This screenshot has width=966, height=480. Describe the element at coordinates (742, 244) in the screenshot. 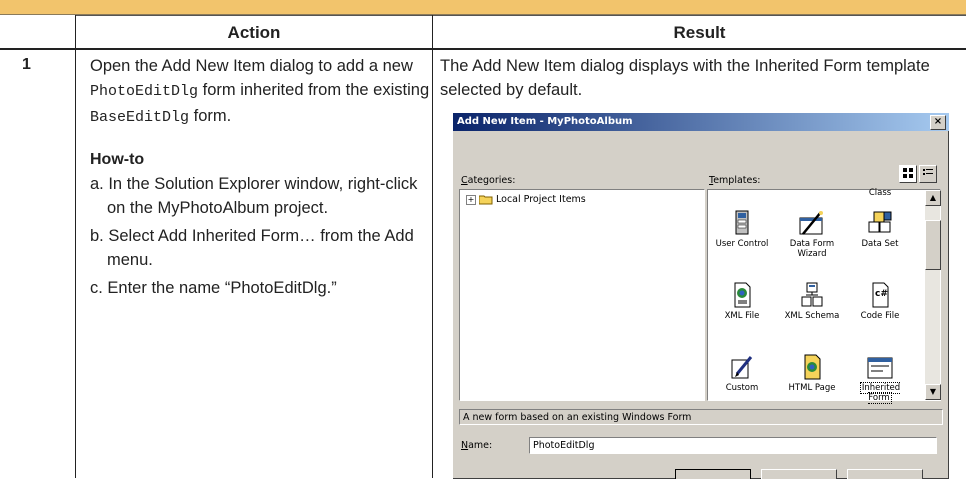

I see `template-label: User Control` at that location.